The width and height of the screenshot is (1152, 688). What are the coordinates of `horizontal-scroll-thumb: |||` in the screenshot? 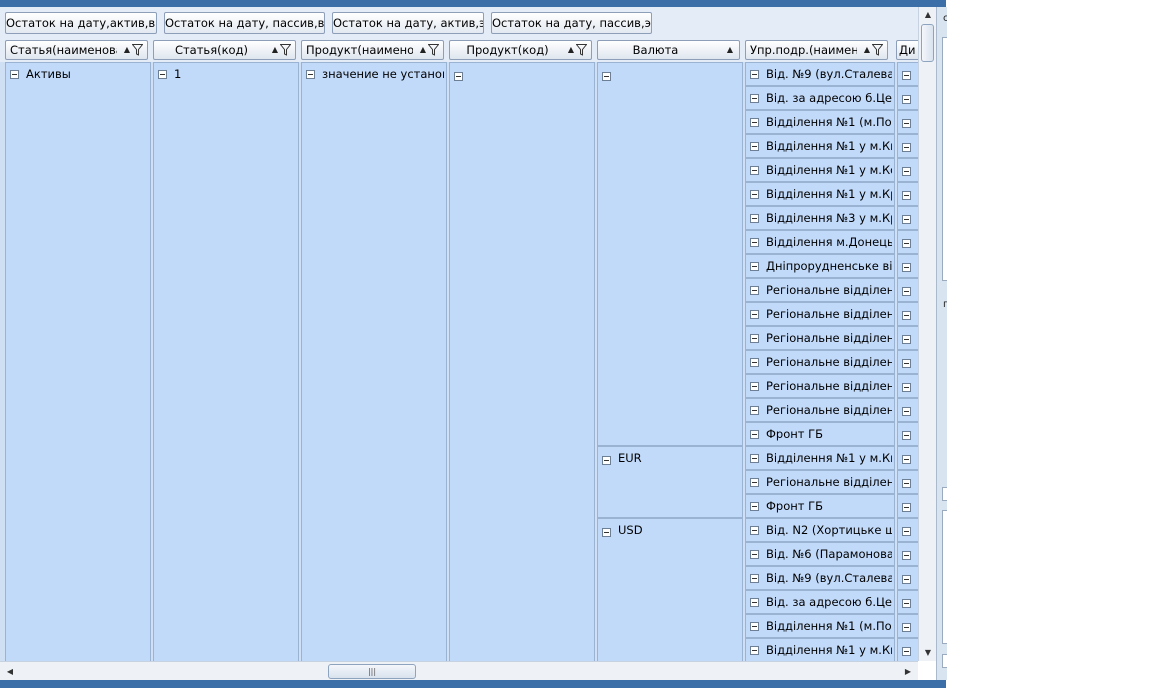 It's located at (372, 671).